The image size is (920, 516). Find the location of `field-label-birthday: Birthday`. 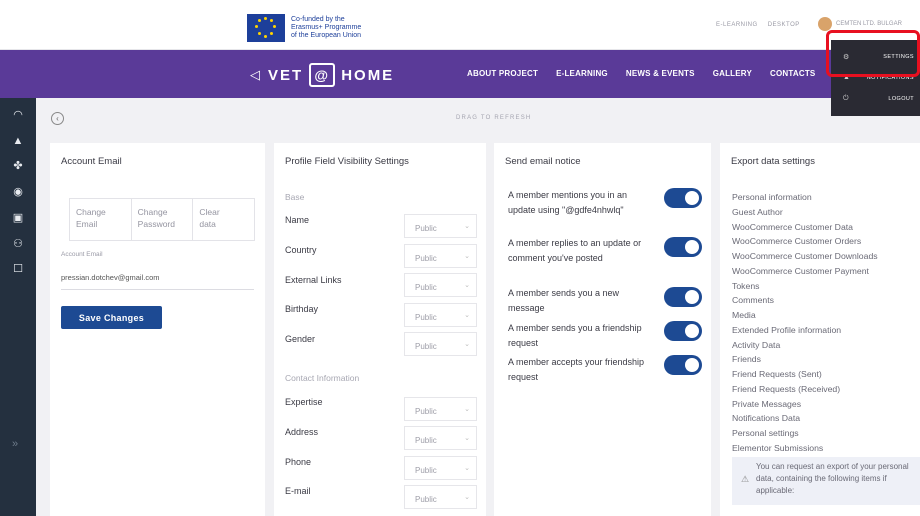

field-label-birthday: Birthday is located at coordinates (302, 309).